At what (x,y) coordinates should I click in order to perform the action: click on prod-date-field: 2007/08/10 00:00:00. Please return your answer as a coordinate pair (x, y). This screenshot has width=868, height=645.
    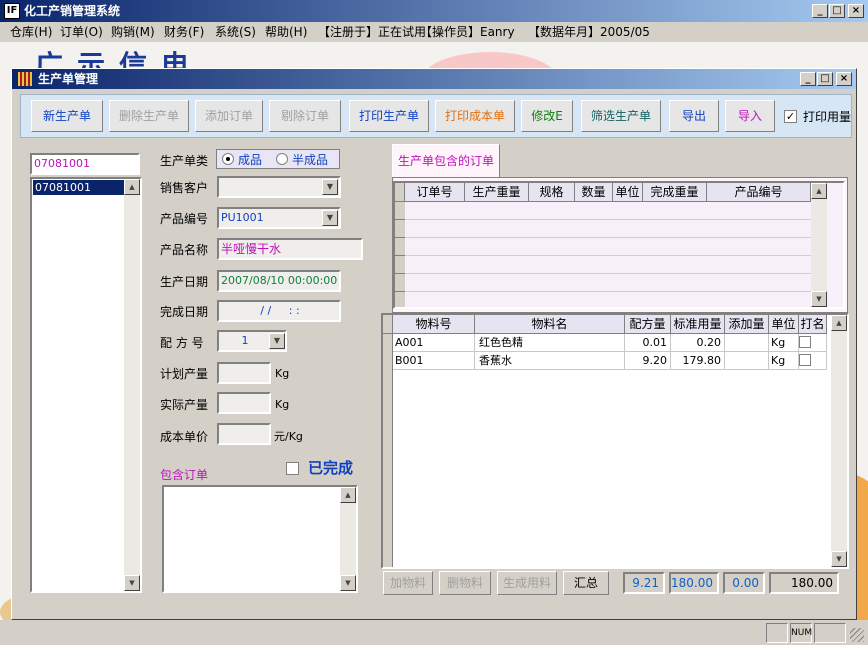
    Looking at the image, I should click on (279, 281).